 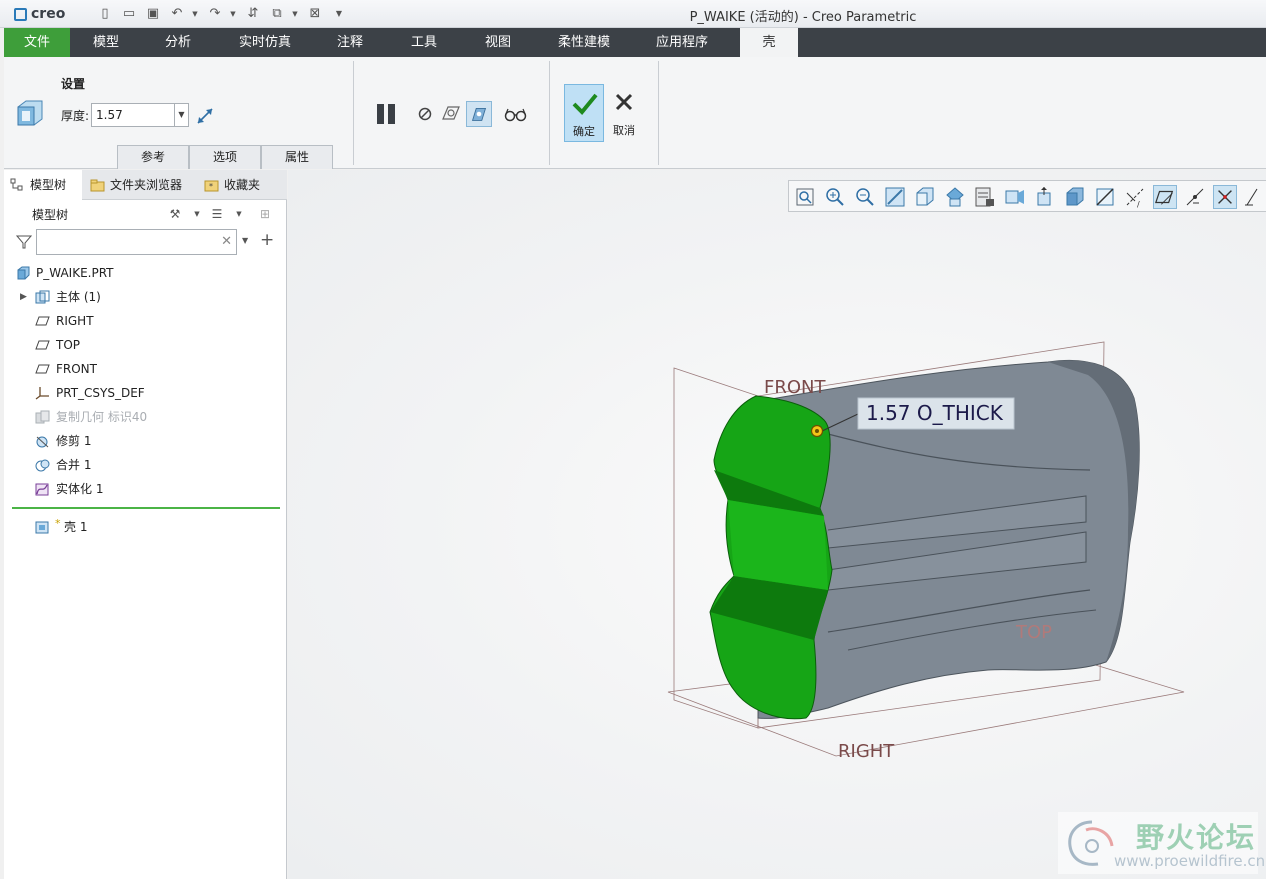 I want to click on search-dropdown-icon: ▼, so click(x=245, y=240).